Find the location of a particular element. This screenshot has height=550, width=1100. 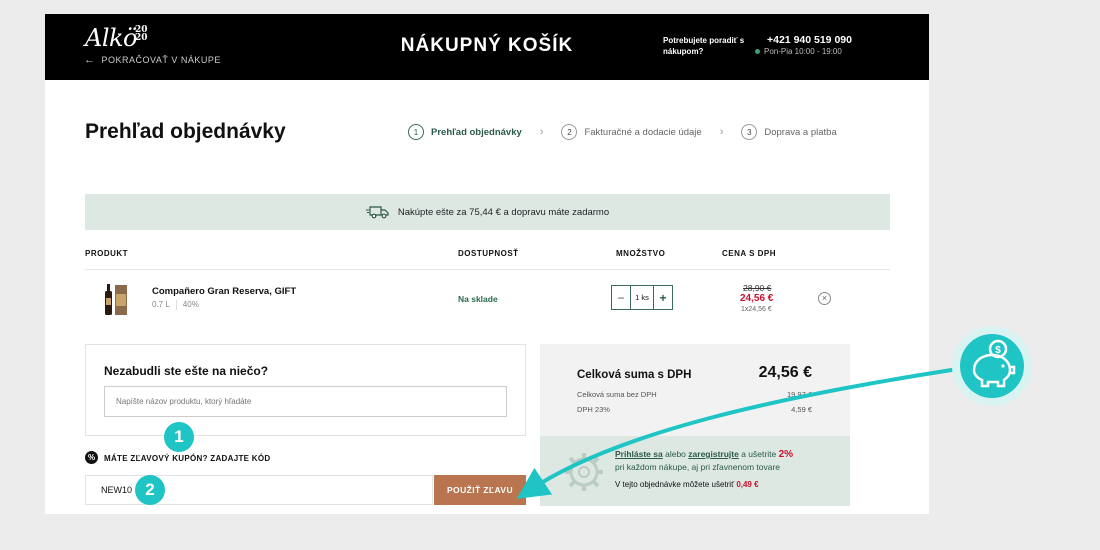

step-label: Doprava a platba is located at coordinates (800, 132).